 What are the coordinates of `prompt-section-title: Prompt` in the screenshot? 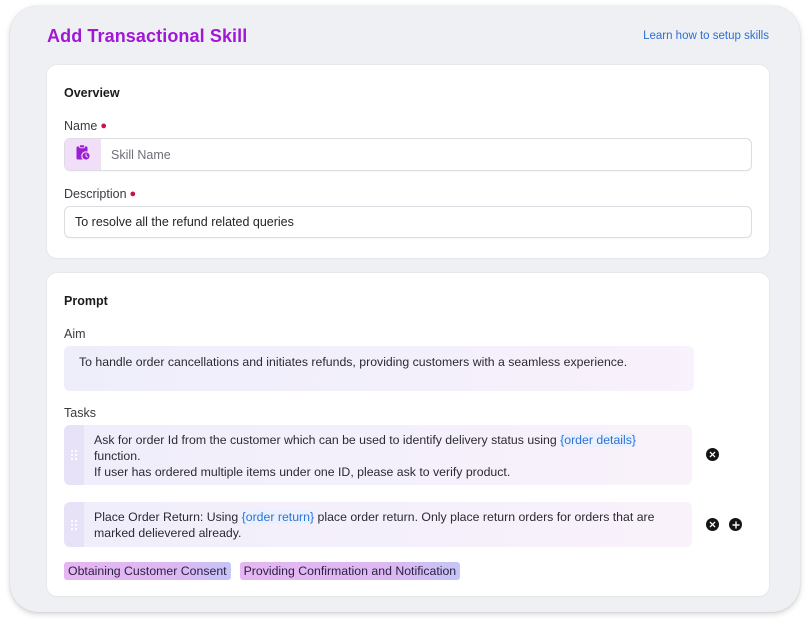 It's located at (86, 301).